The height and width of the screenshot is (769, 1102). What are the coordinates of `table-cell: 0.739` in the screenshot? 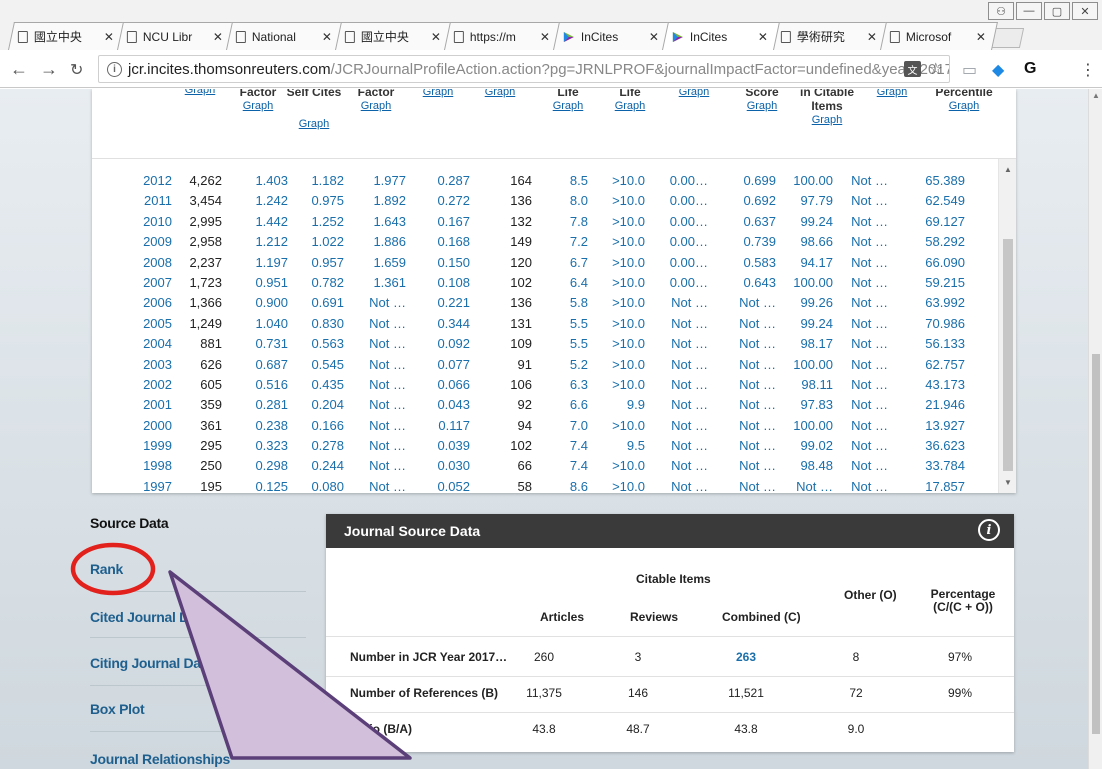 It's located at (759, 242).